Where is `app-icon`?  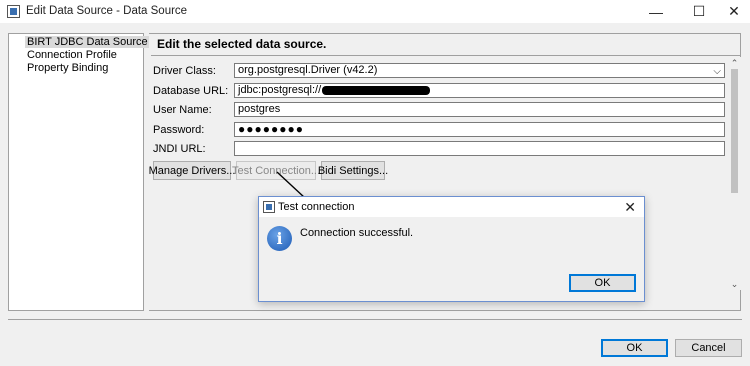 app-icon is located at coordinates (13, 11).